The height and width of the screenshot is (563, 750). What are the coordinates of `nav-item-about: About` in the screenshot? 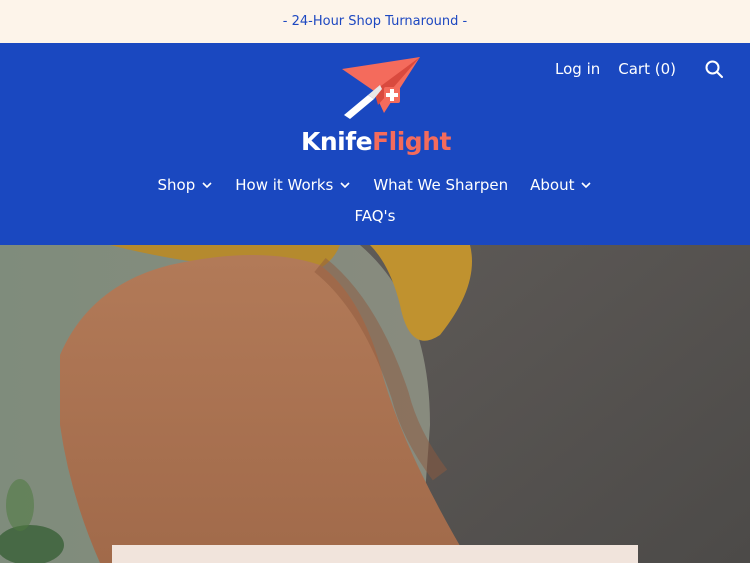 It's located at (561, 185).